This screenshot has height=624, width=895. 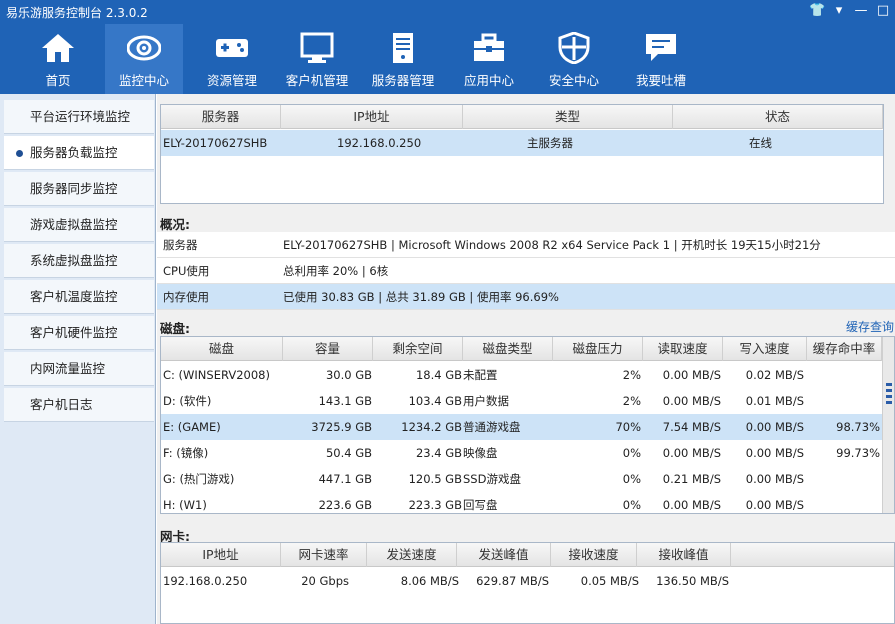 What do you see at coordinates (429, 581) in the screenshot?
I see `nic-send: 8.06 MB/S` at bounding box center [429, 581].